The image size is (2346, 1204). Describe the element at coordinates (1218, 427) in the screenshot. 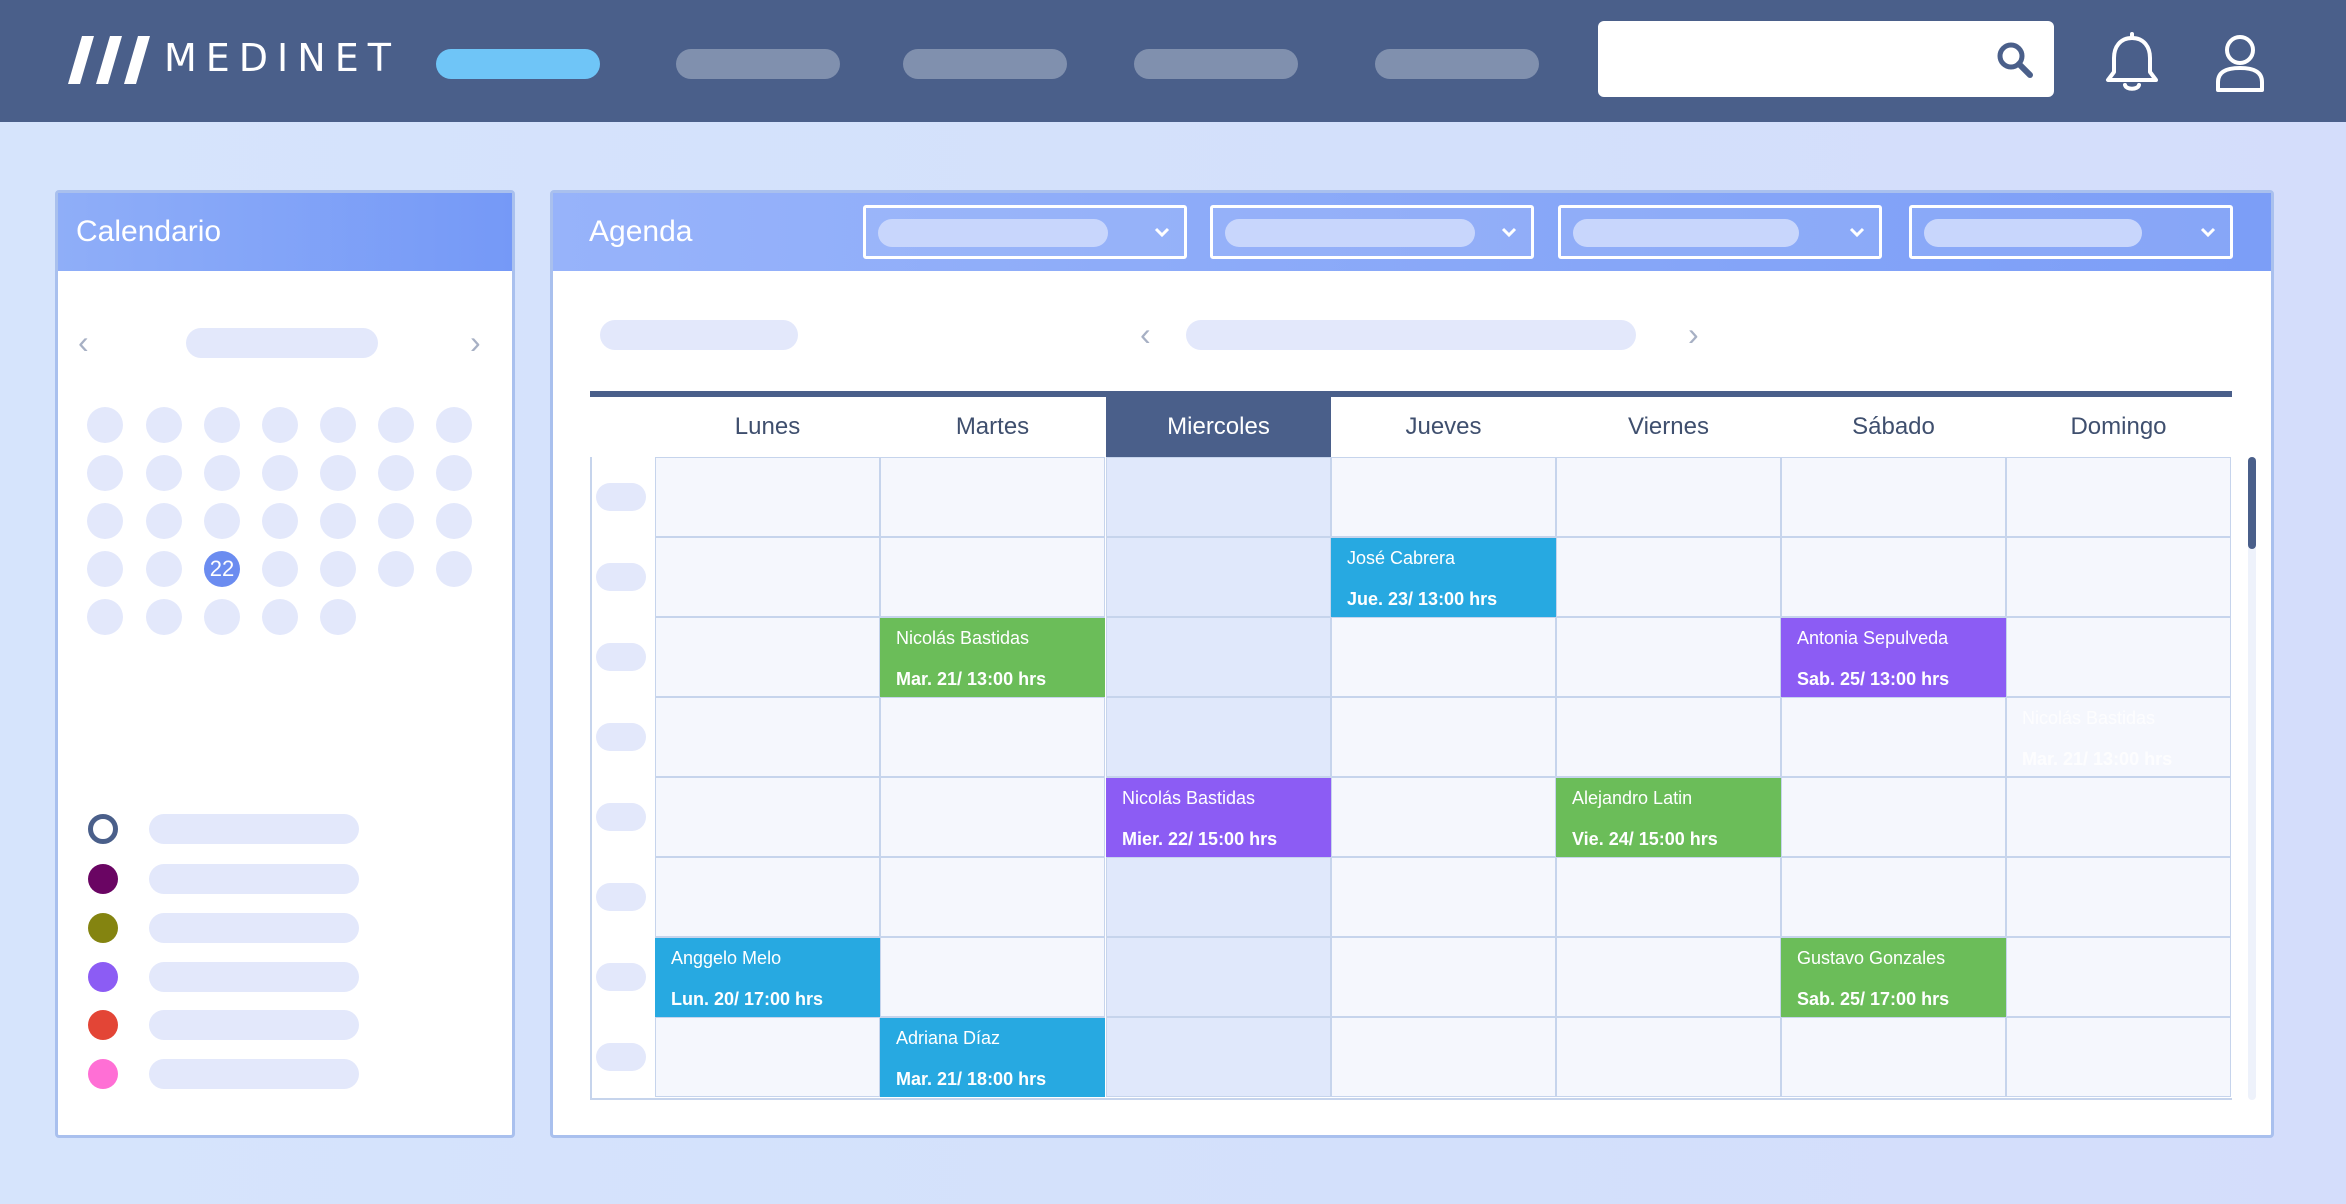

I see `day-header-2: Miercoles` at that location.